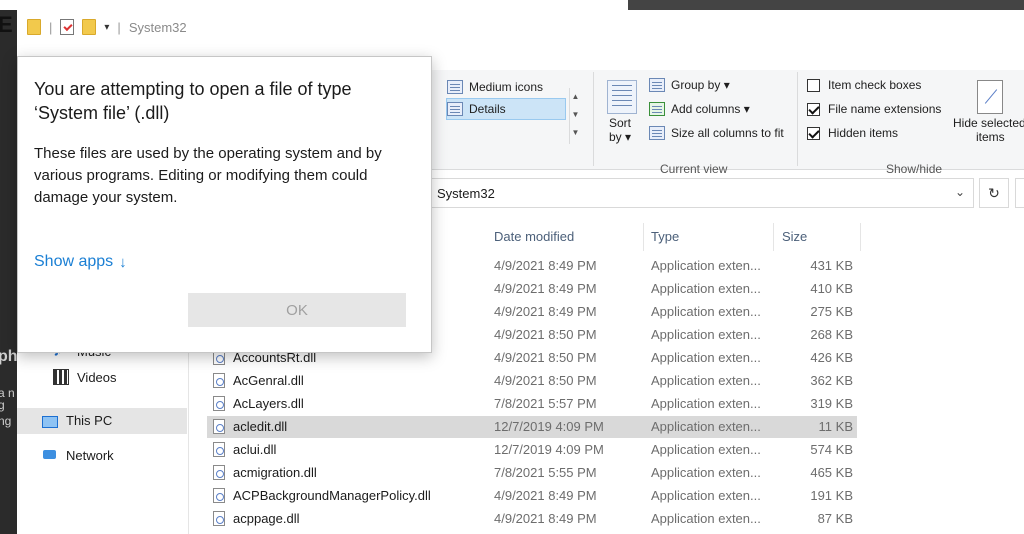  Describe the element at coordinates (565, 237) in the screenshot. I see `column-header-date-modified: Date modified` at that location.